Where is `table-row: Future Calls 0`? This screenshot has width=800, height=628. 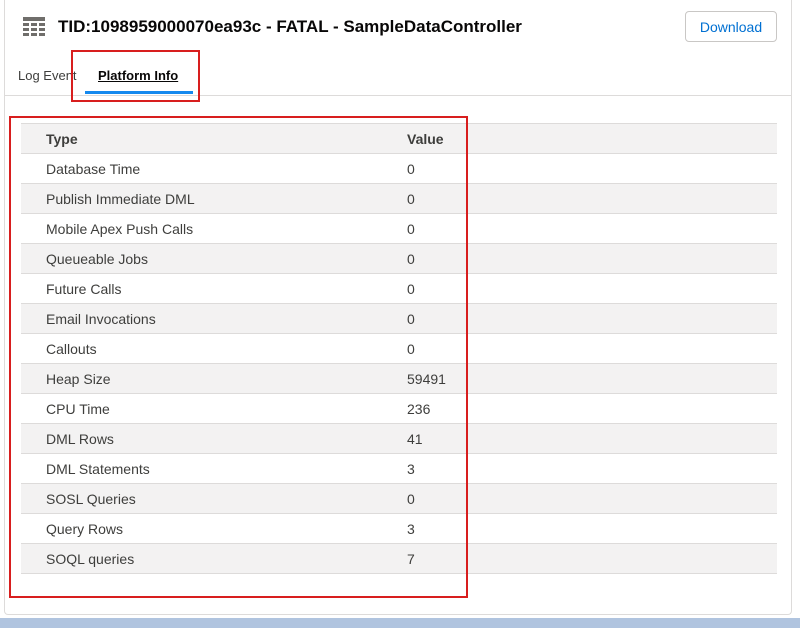
table-row: Future Calls 0 is located at coordinates (399, 288).